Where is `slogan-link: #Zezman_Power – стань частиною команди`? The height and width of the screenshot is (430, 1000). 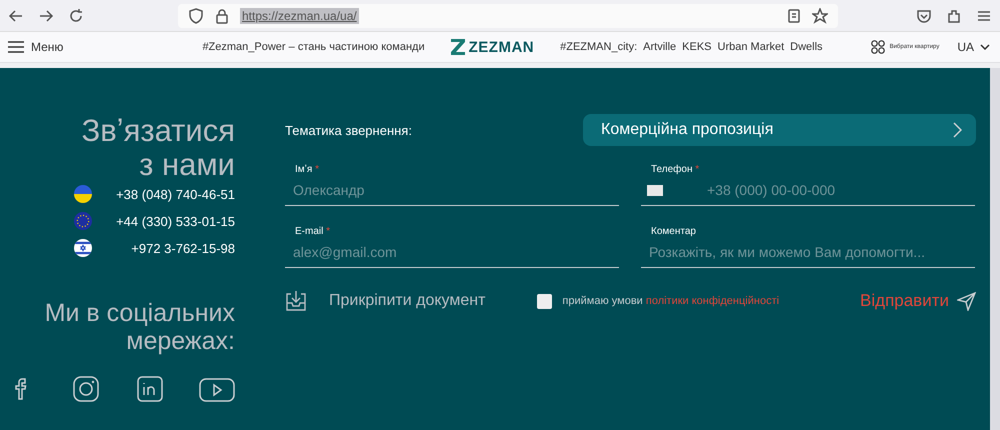
slogan-link: #Zezman_Power – стань частиною команди is located at coordinates (313, 47).